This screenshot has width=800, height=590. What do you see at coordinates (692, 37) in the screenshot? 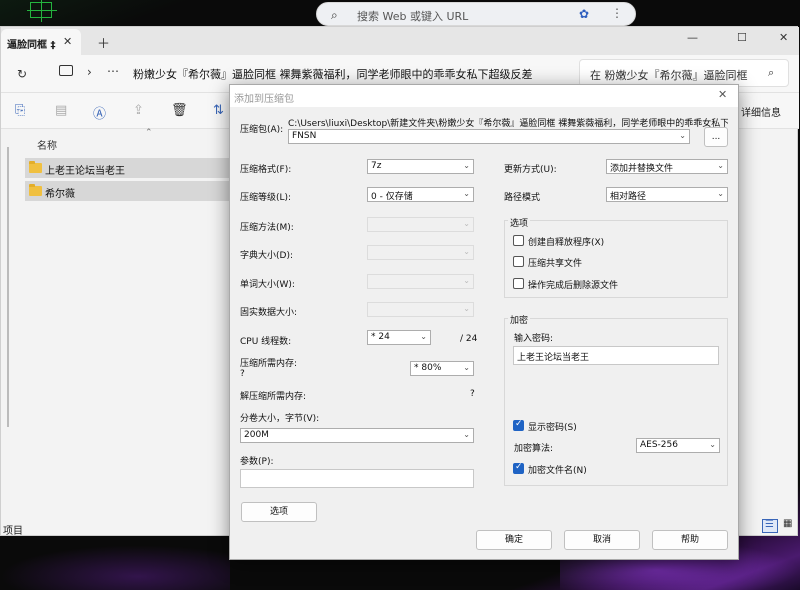
I see `minimize-icon: —` at bounding box center [692, 37].